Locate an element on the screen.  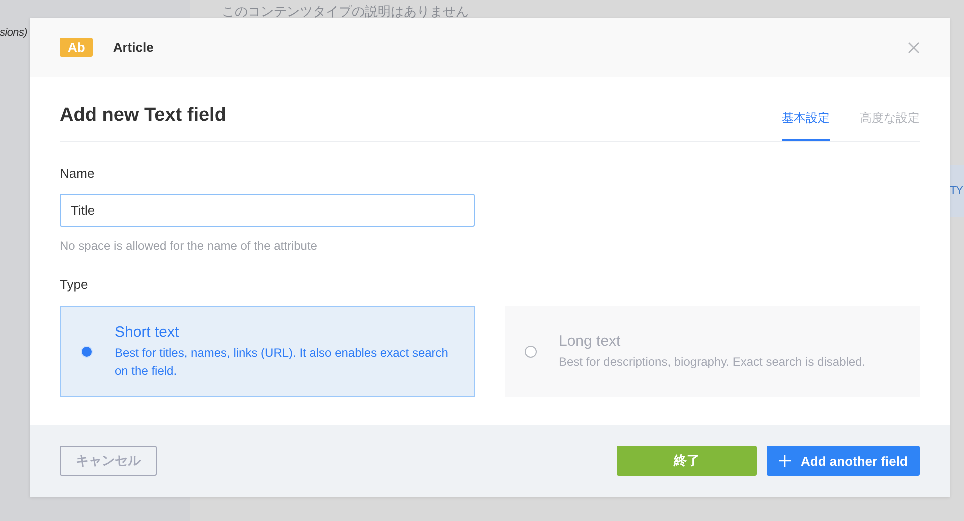
settings-tab: 高度な設定 is located at coordinates (890, 125).